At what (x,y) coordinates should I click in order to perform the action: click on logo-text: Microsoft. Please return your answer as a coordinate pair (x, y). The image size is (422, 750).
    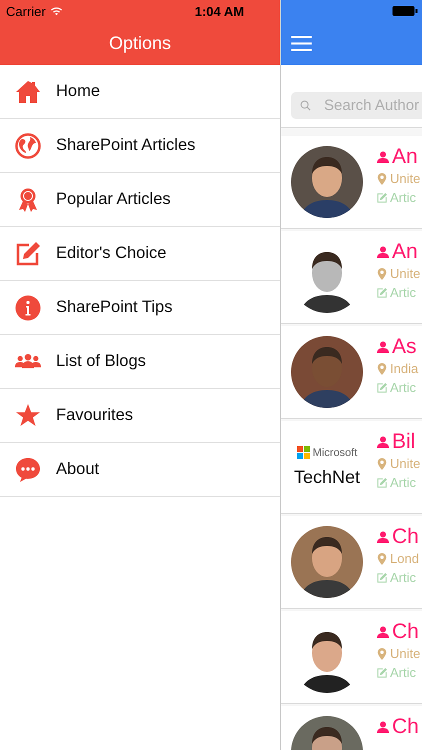
    Looking at the image, I should click on (335, 452).